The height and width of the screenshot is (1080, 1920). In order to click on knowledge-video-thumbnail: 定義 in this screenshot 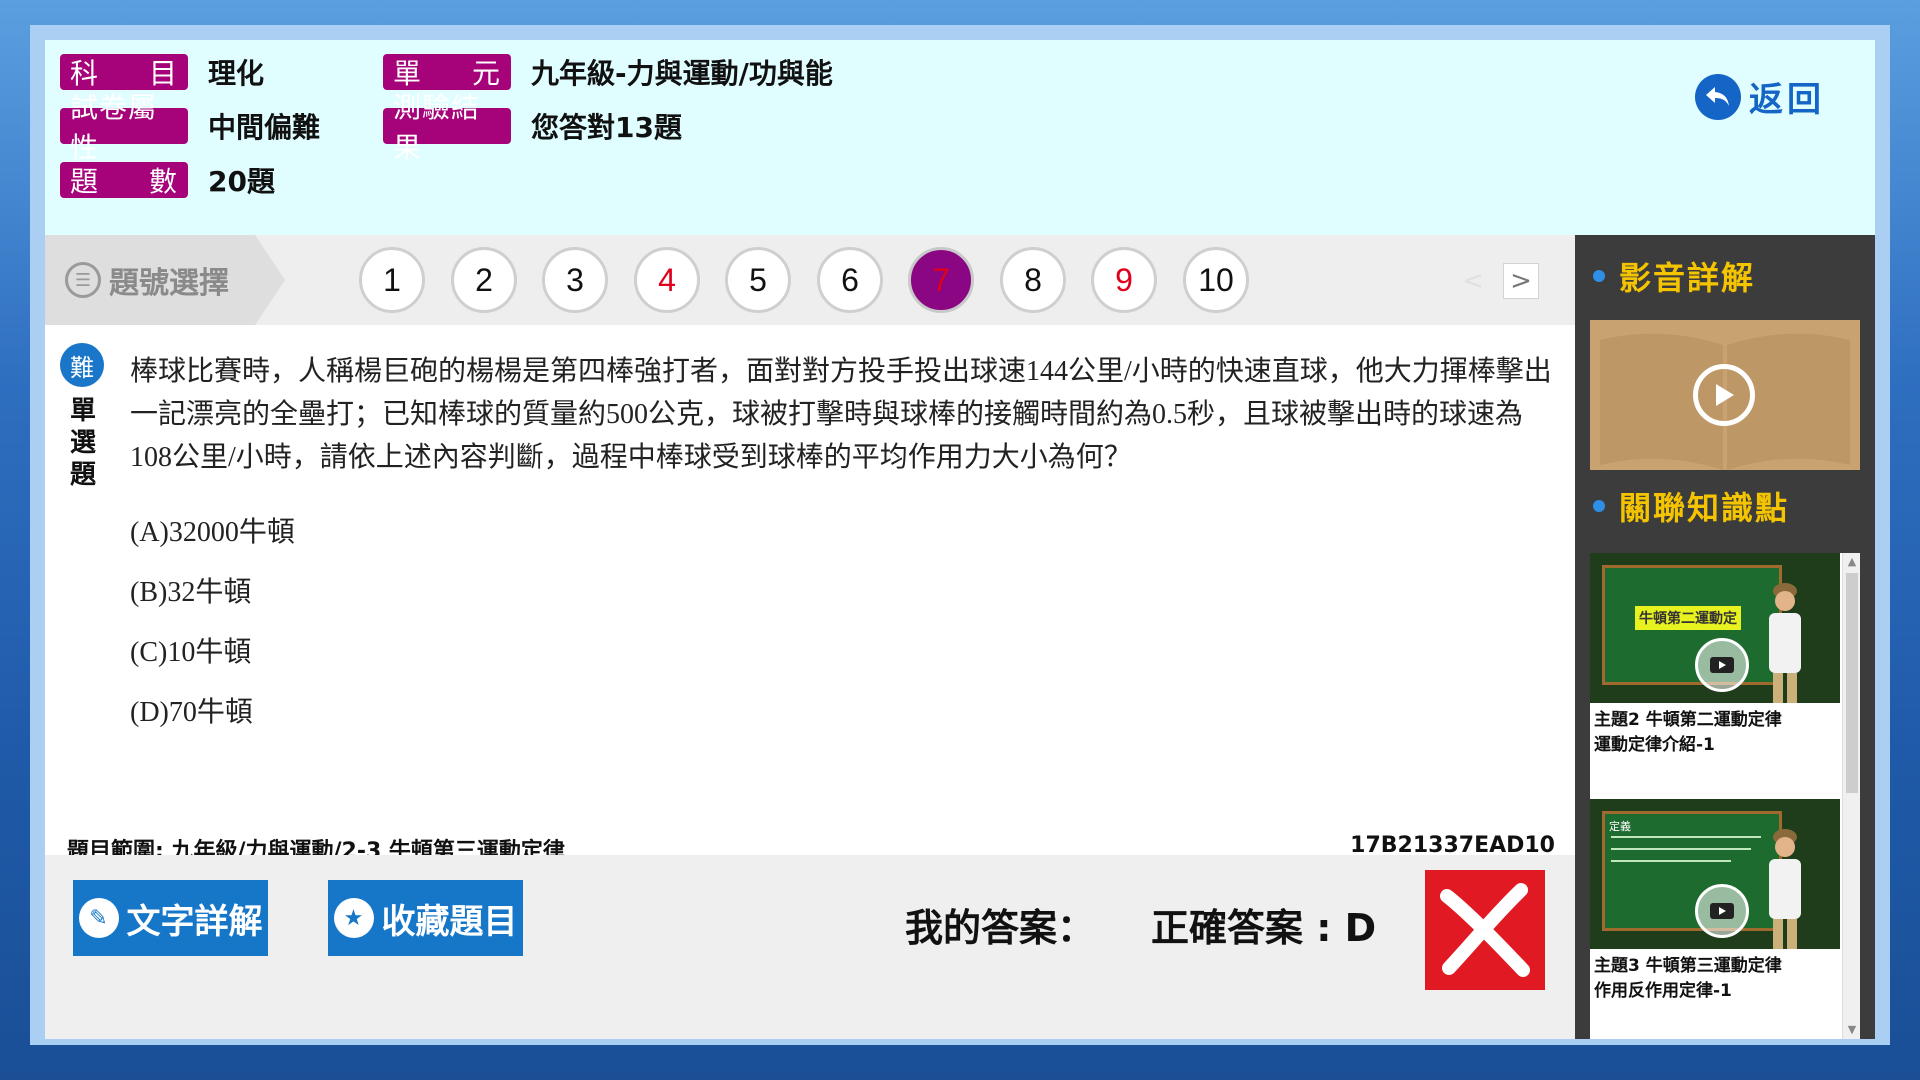, I will do `click(1715, 874)`.